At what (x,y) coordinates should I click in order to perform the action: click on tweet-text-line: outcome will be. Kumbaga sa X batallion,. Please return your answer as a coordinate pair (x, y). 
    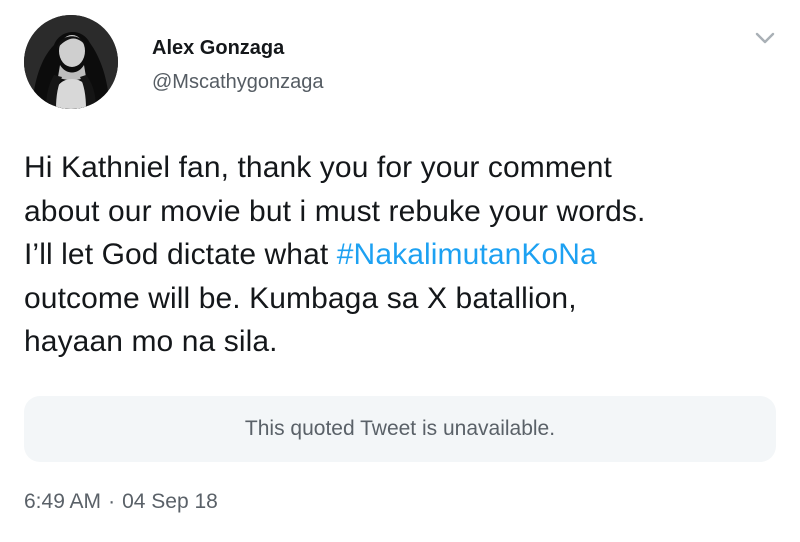
    Looking at the image, I should click on (300, 298).